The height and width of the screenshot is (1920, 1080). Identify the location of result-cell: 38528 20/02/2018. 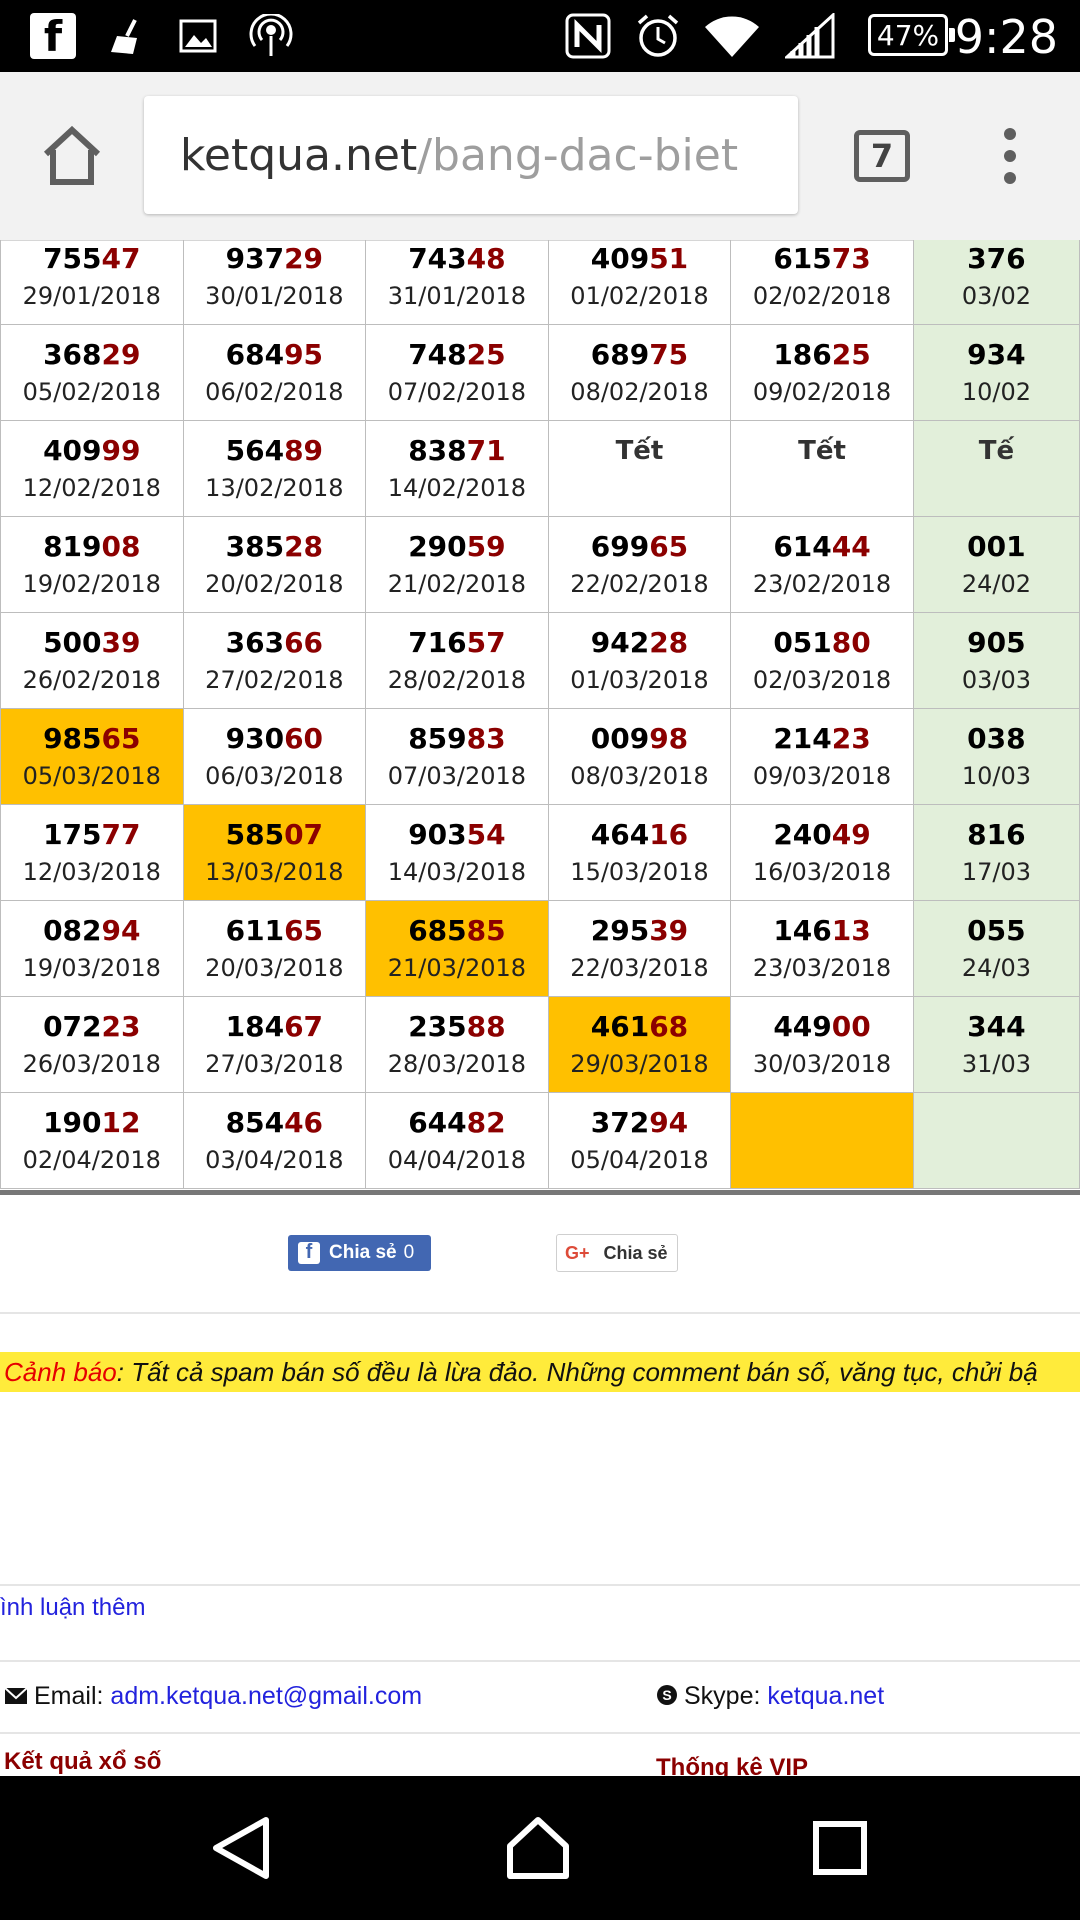
(274, 564).